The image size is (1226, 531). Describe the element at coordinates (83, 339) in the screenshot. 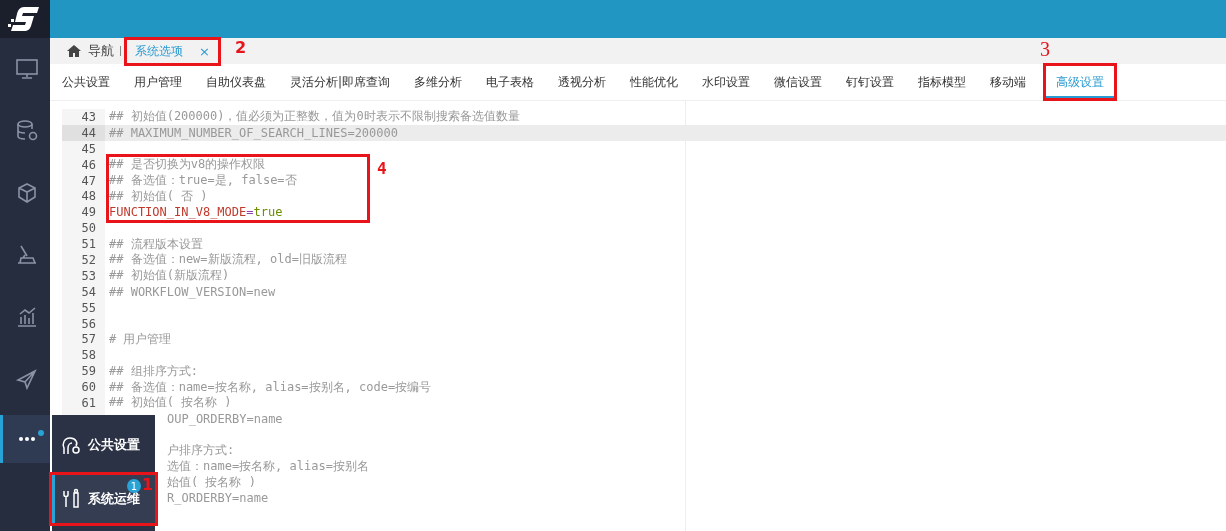

I see `line-number: 57` at that location.